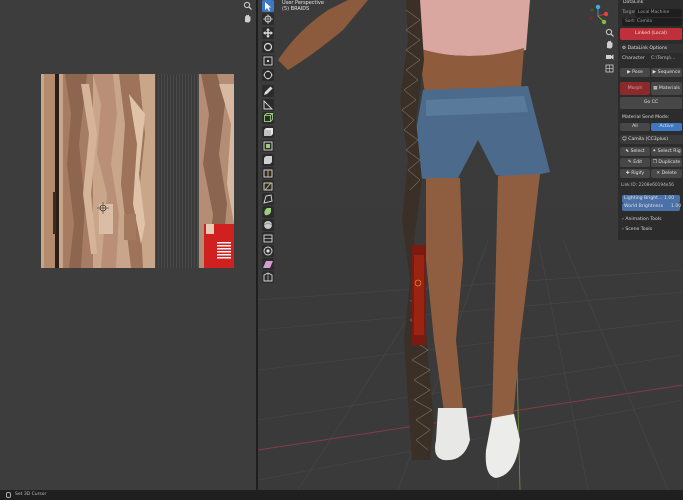  What do you see at coordinates (669, 198) in the screenshot?
I see `lighting-brightness-value: 1.00` at bounding box center [669, 198].